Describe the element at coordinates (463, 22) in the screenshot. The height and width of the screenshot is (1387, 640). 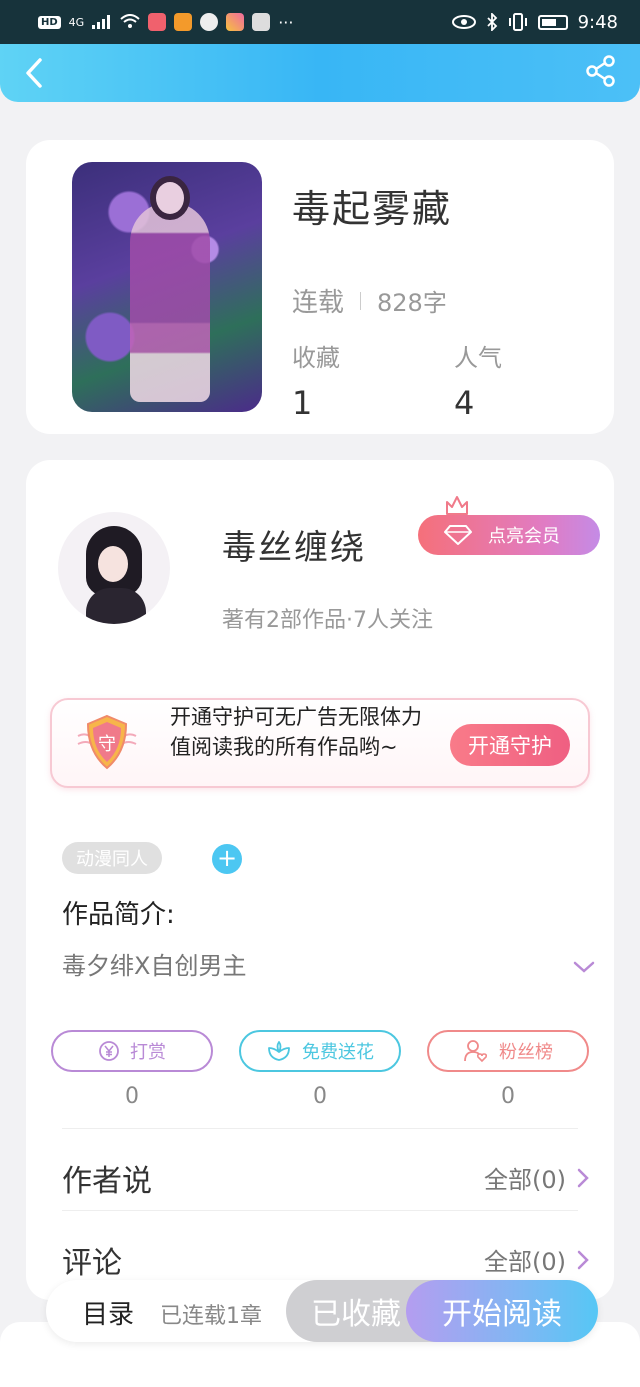
I see `eye-icon` at that location.